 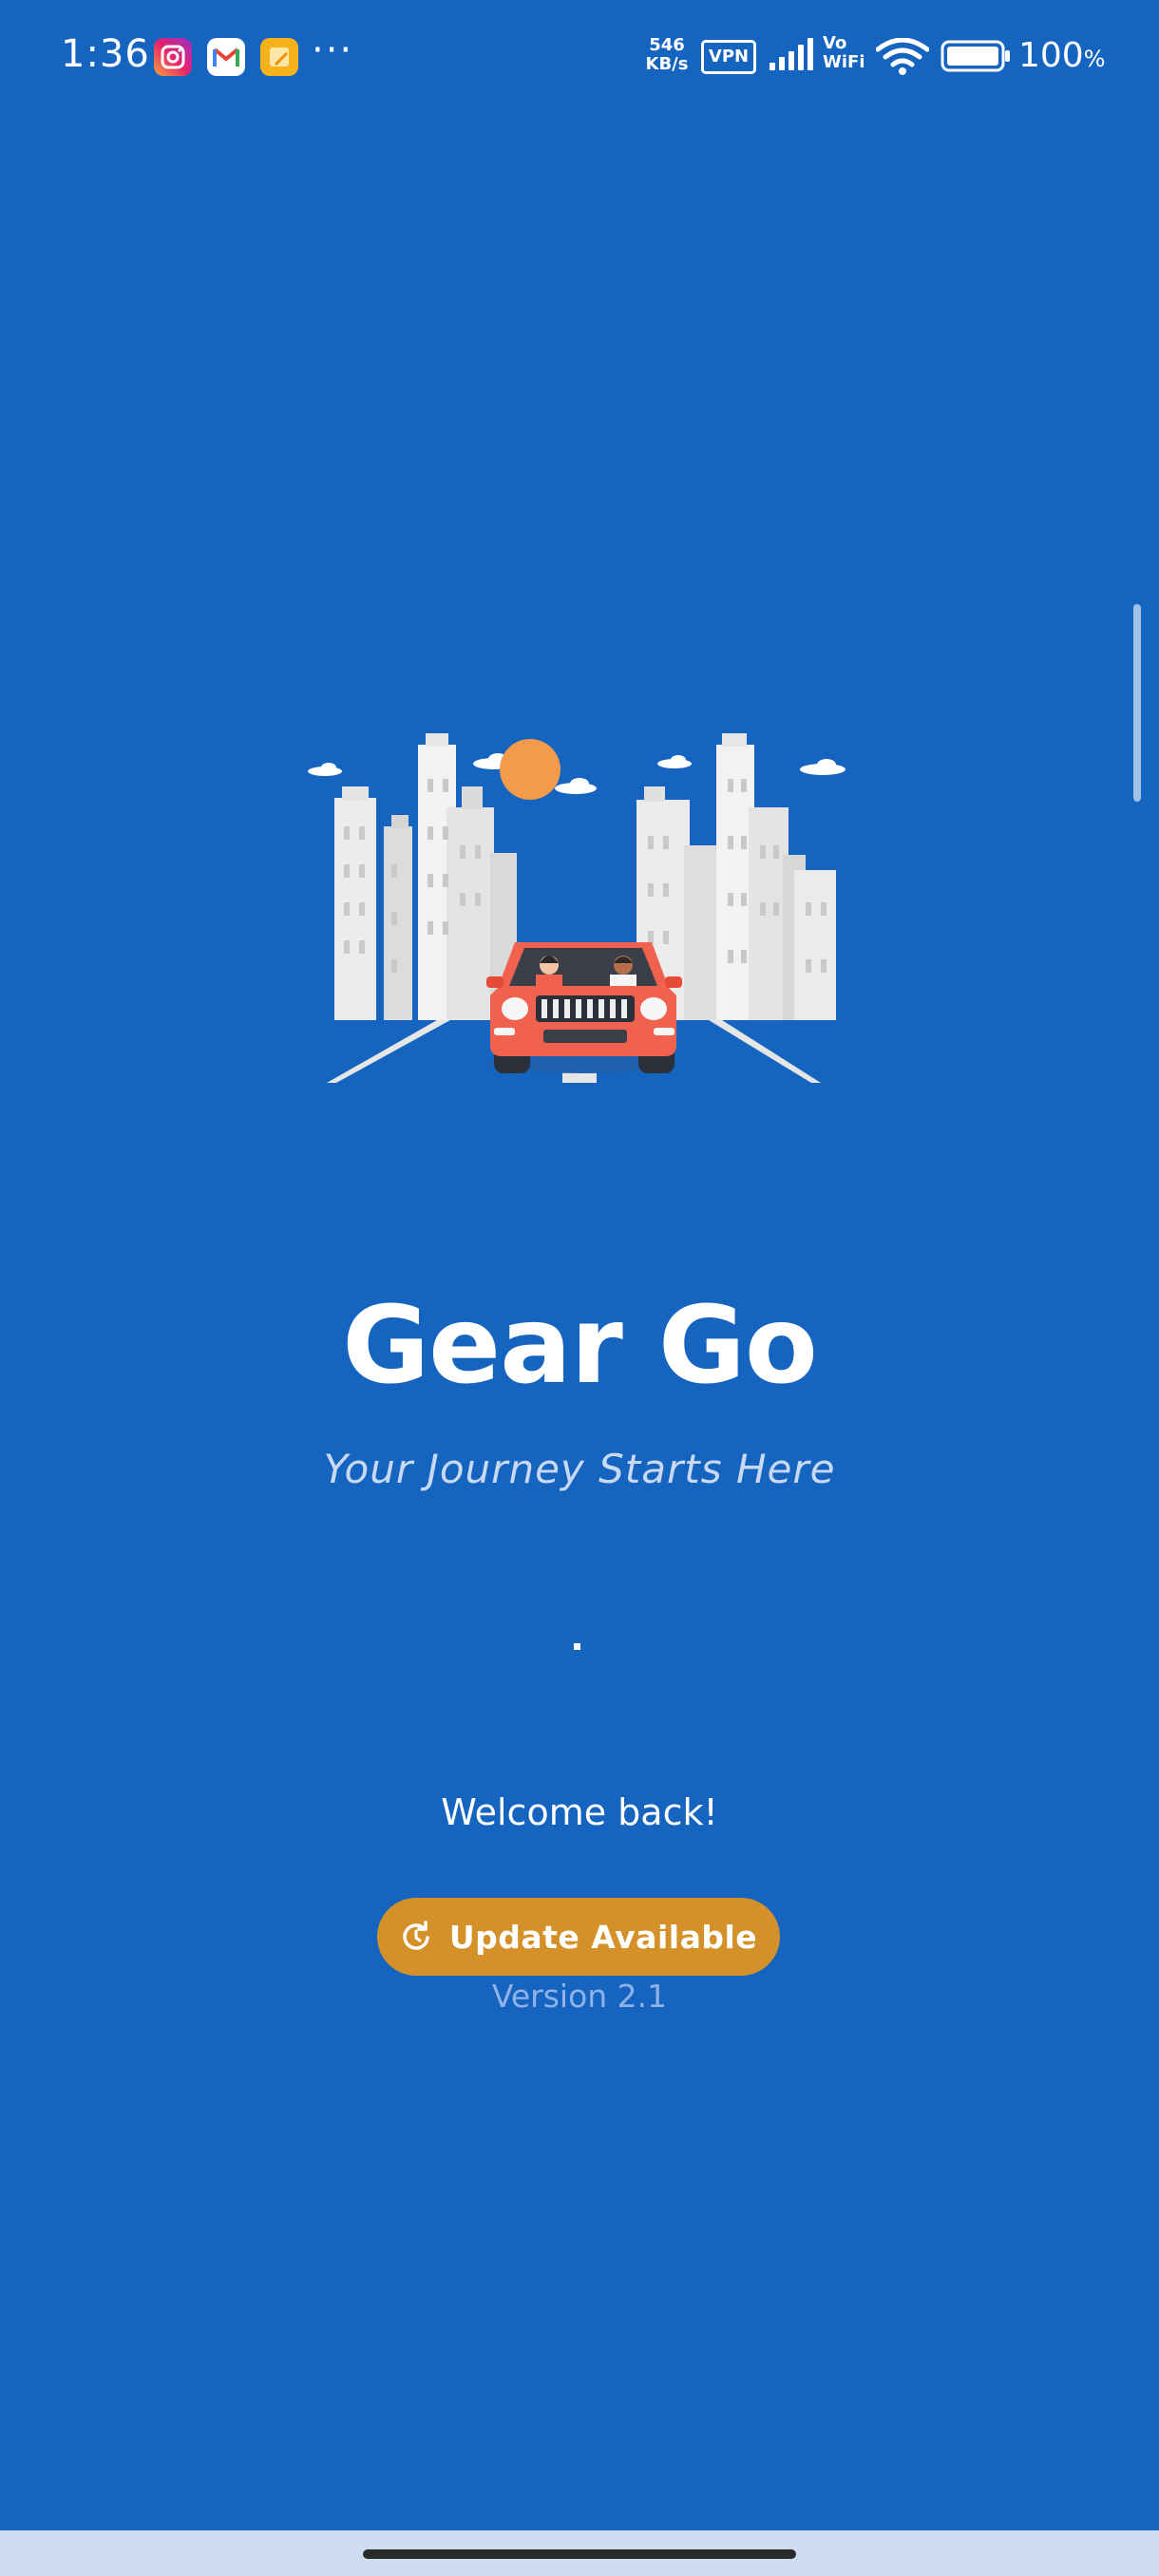 I want to click on version-text: Version 2.1, so click(x=579, y=1996).